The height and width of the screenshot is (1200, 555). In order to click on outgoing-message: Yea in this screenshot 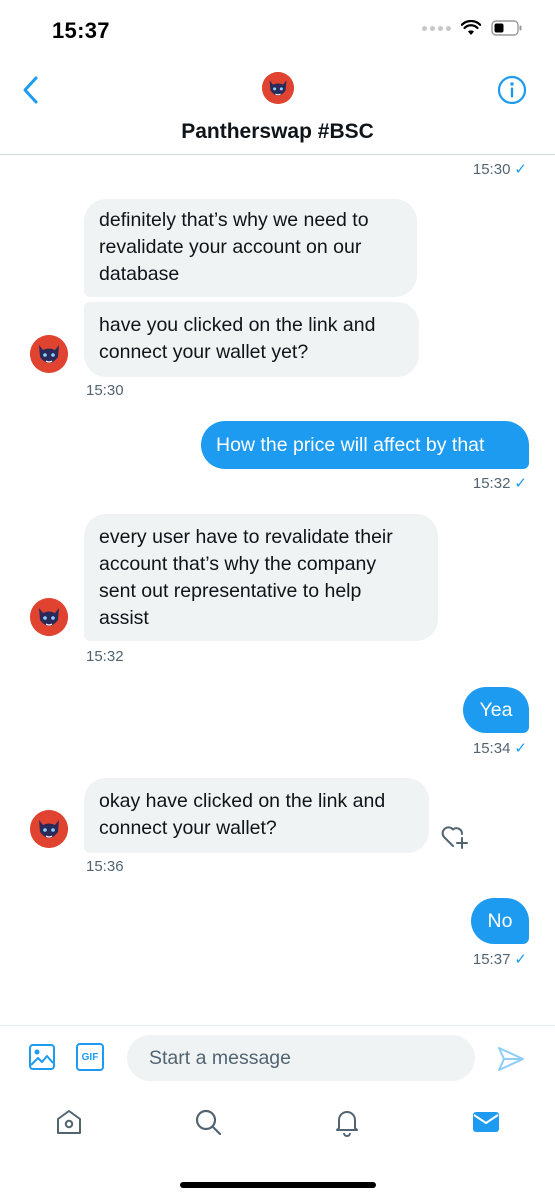, I will do `click(496, 710)`.